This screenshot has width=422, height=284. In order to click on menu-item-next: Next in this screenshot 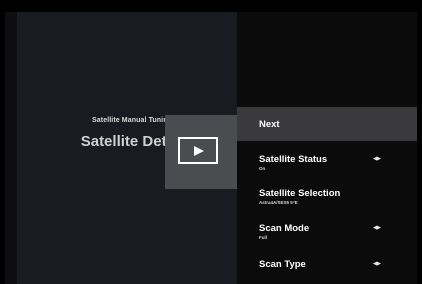, I will do `click(327, 124)`.